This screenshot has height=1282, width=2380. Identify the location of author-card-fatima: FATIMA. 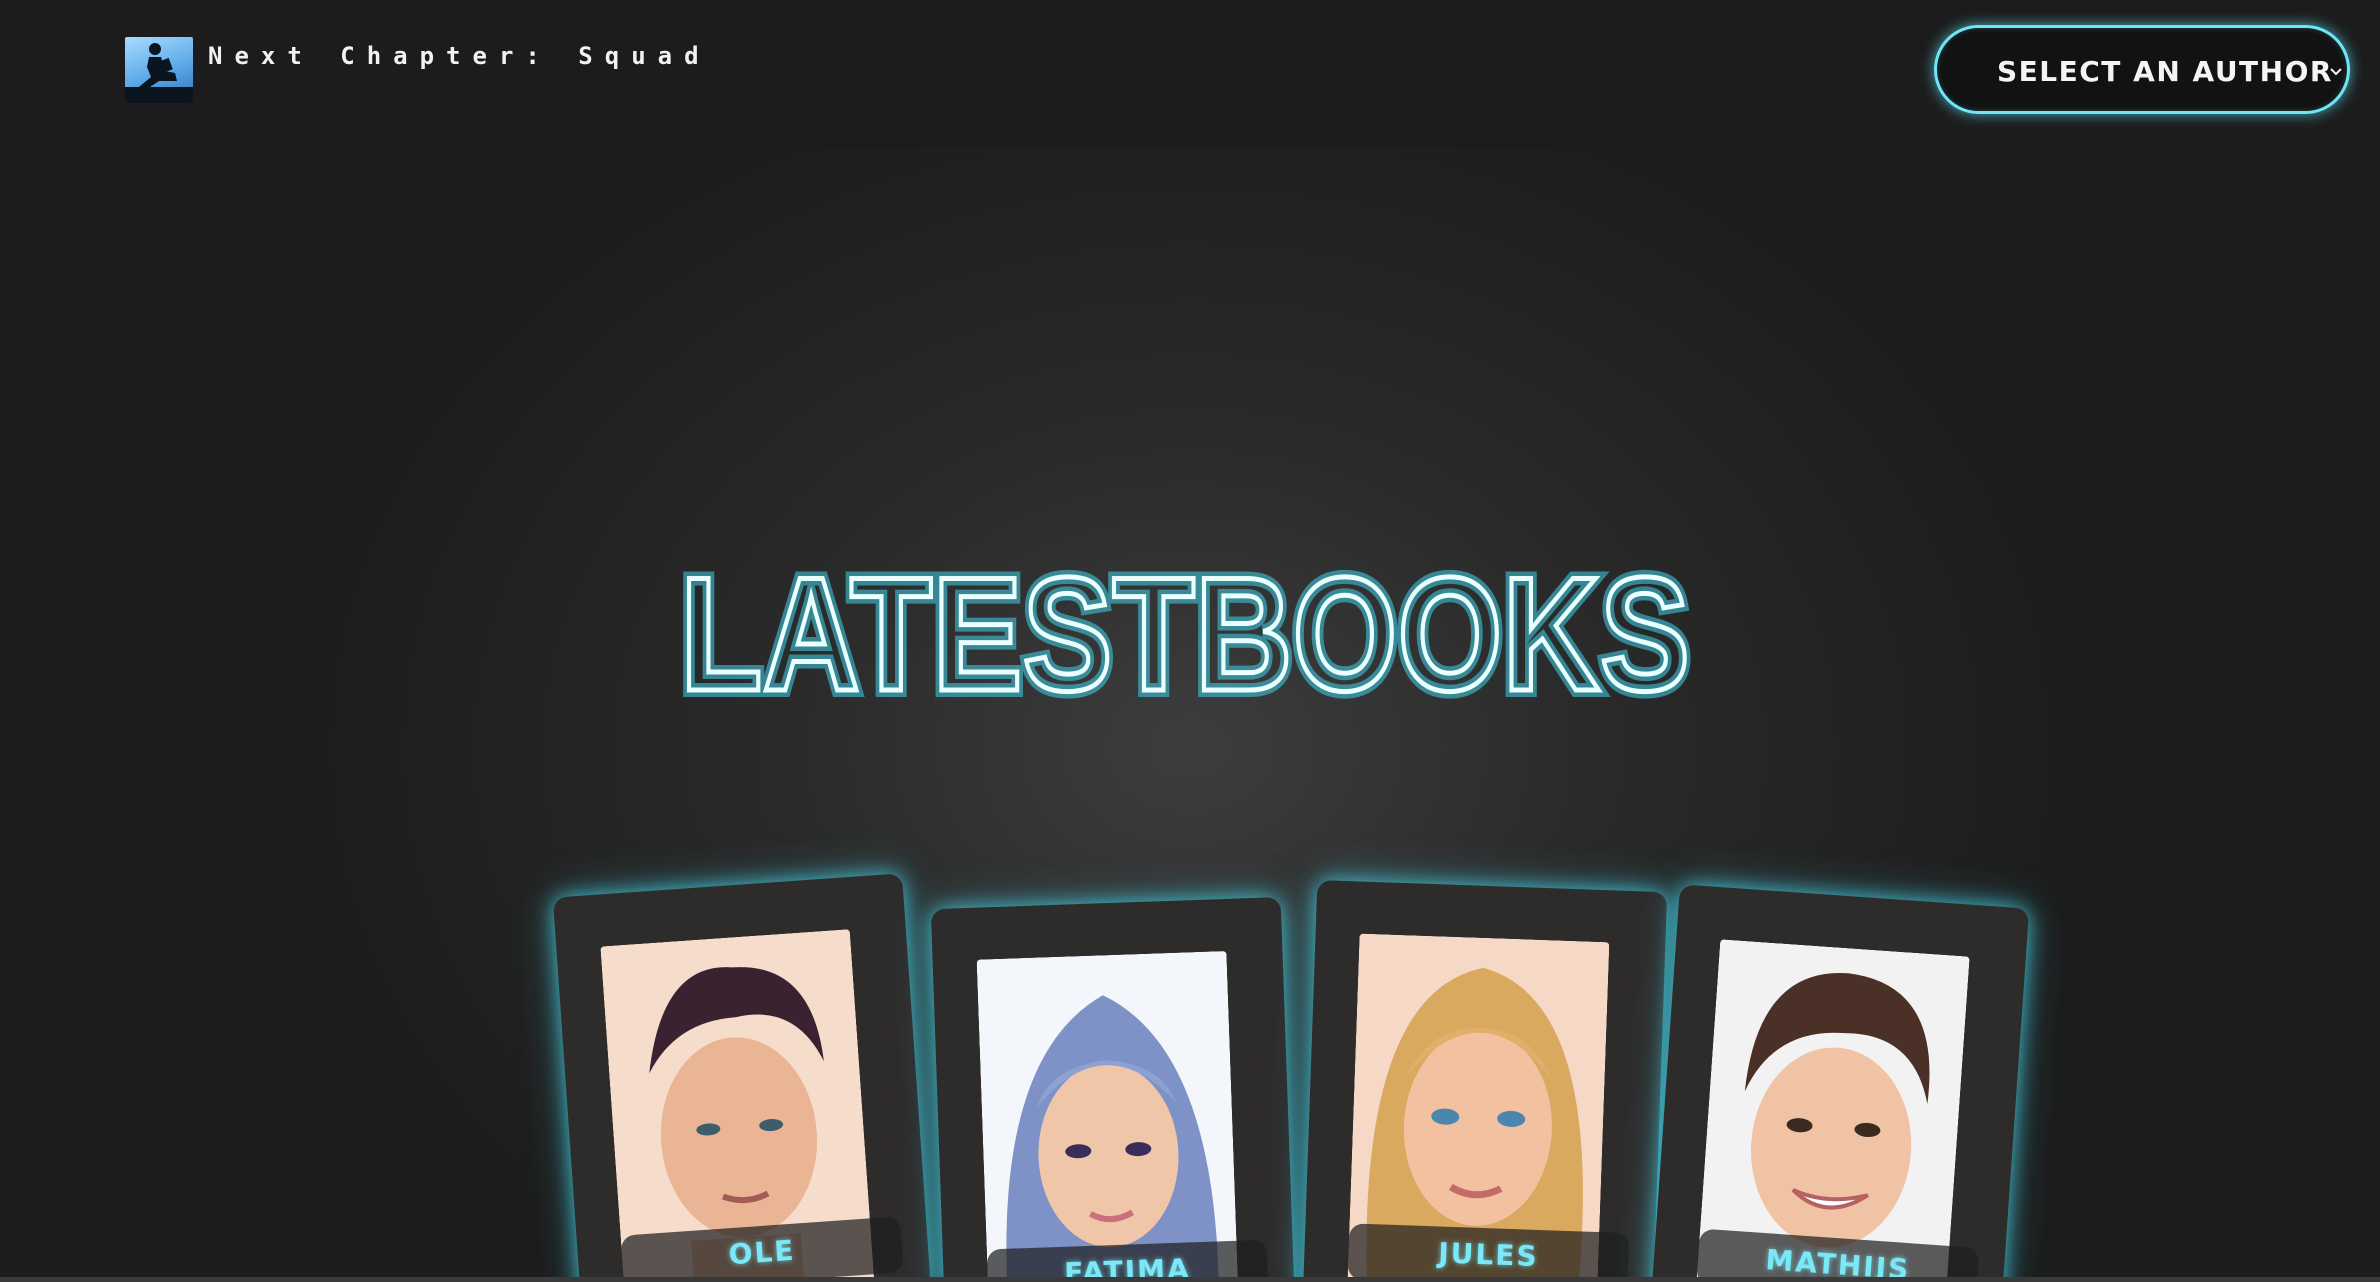
(1113, 1089).